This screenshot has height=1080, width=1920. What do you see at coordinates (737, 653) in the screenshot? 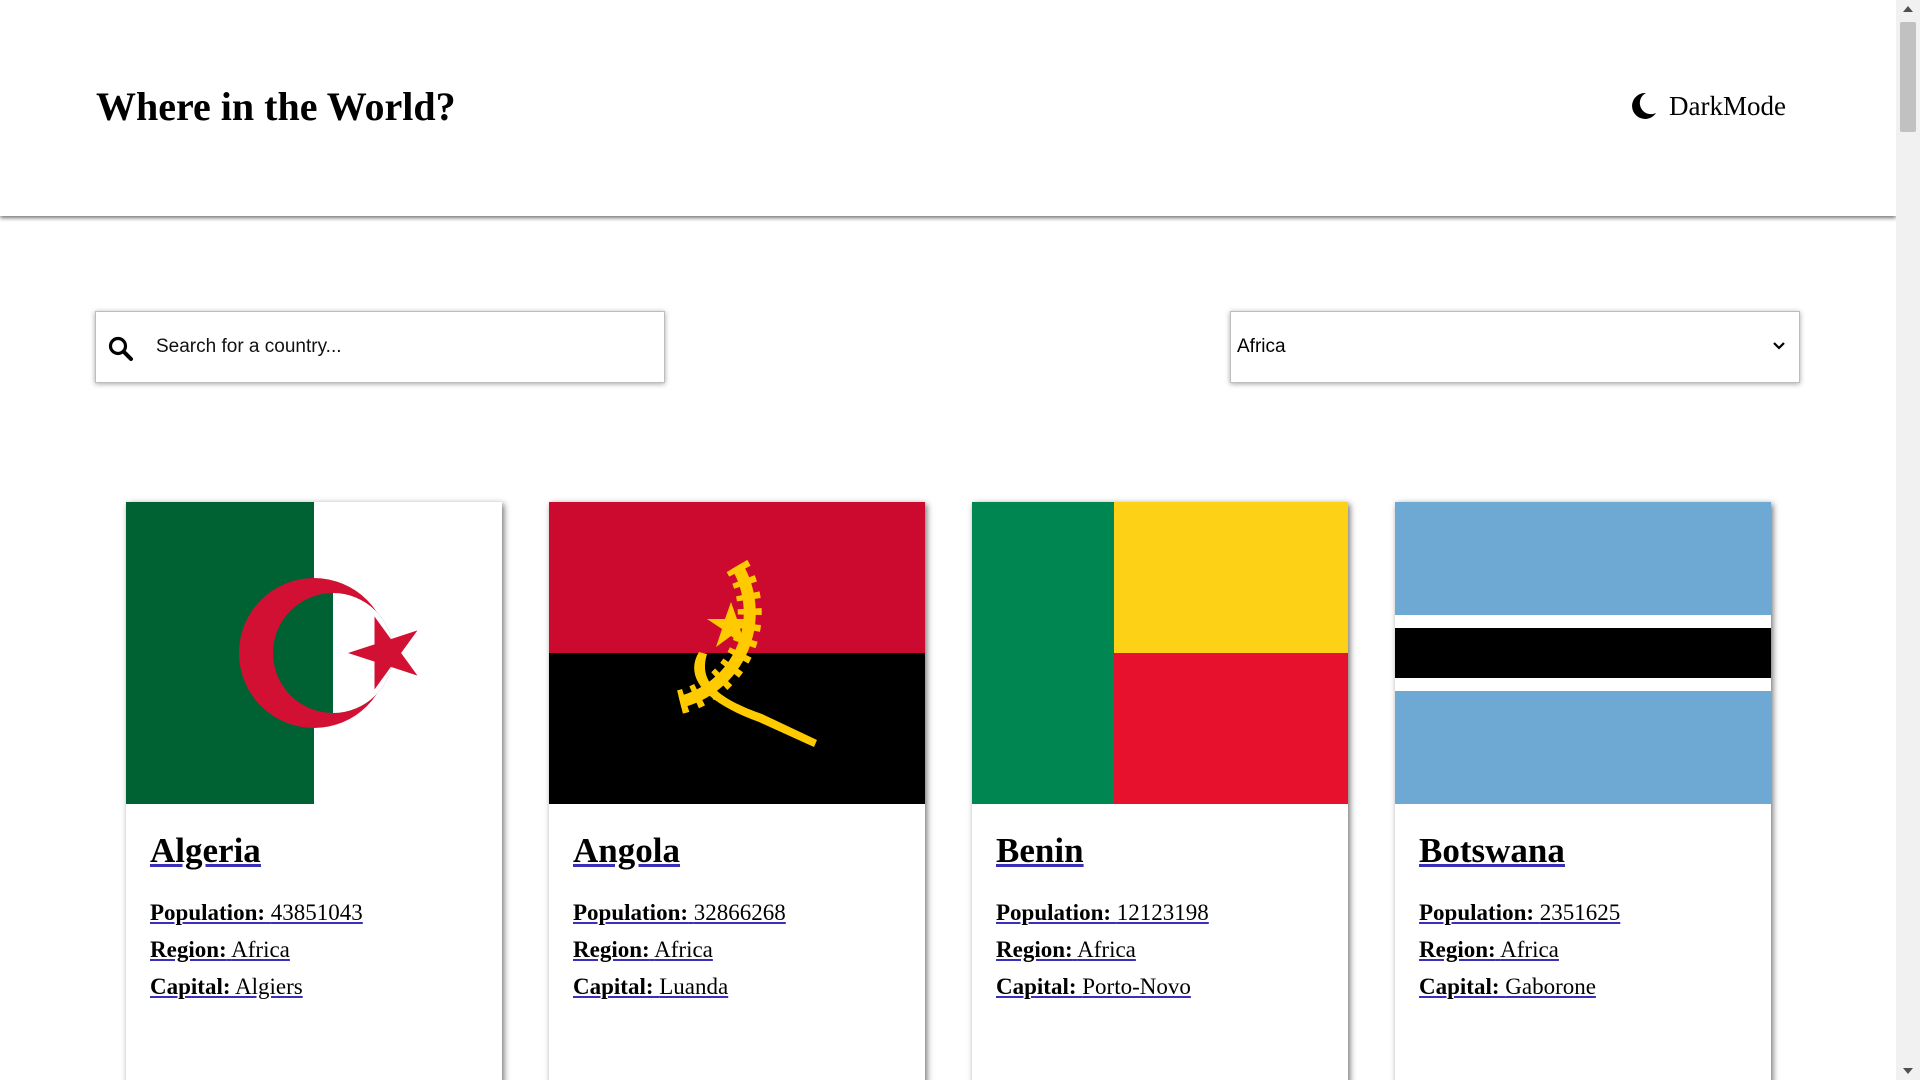
I see `flag-angola` at bounding box center [737, 653].